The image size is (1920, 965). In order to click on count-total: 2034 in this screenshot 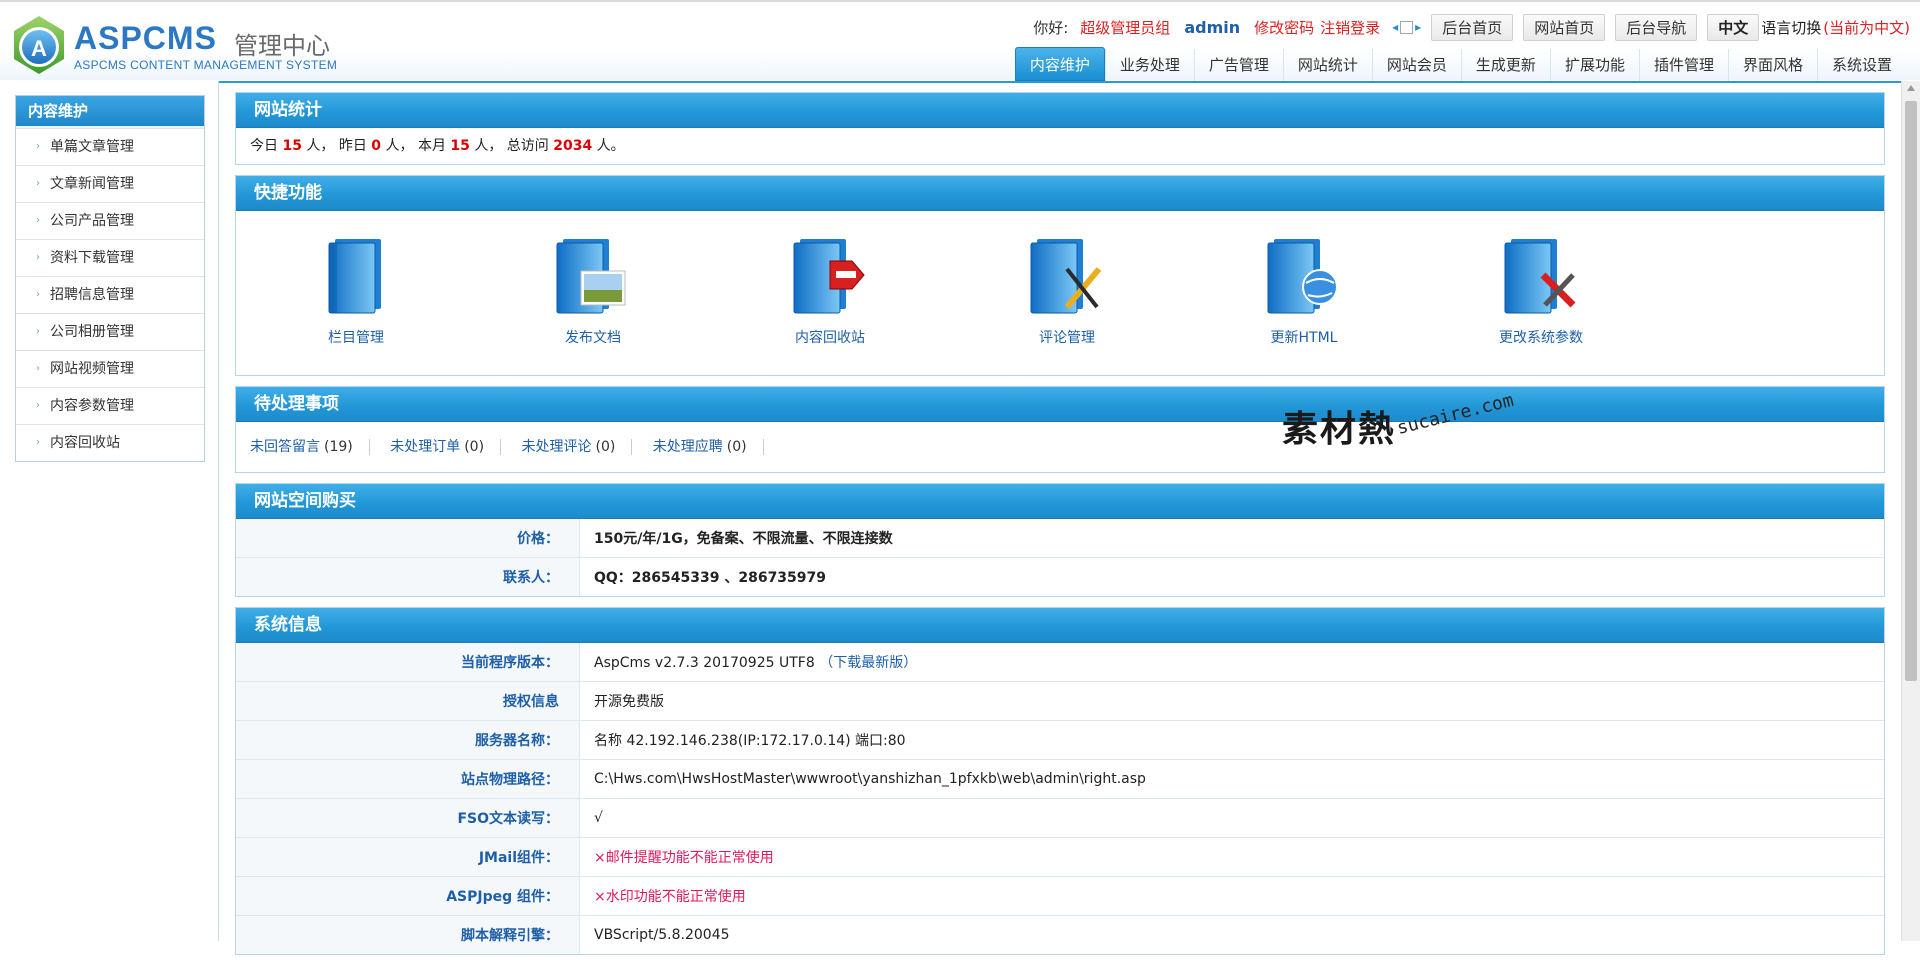, I will do `click(573, 146)`.